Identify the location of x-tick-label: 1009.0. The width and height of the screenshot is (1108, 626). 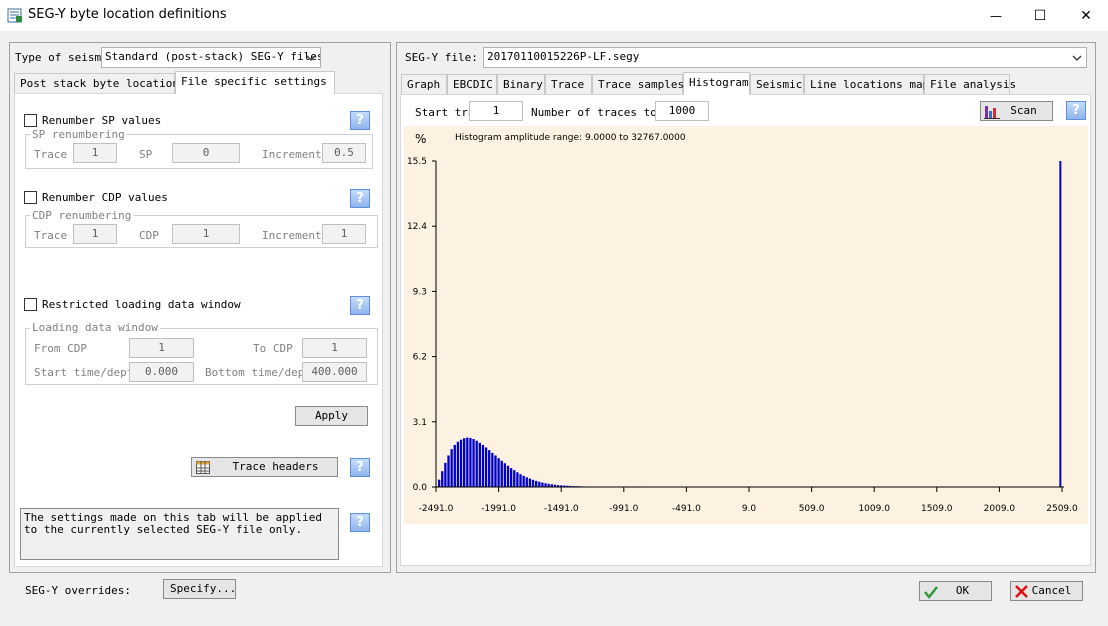
(874, 509).